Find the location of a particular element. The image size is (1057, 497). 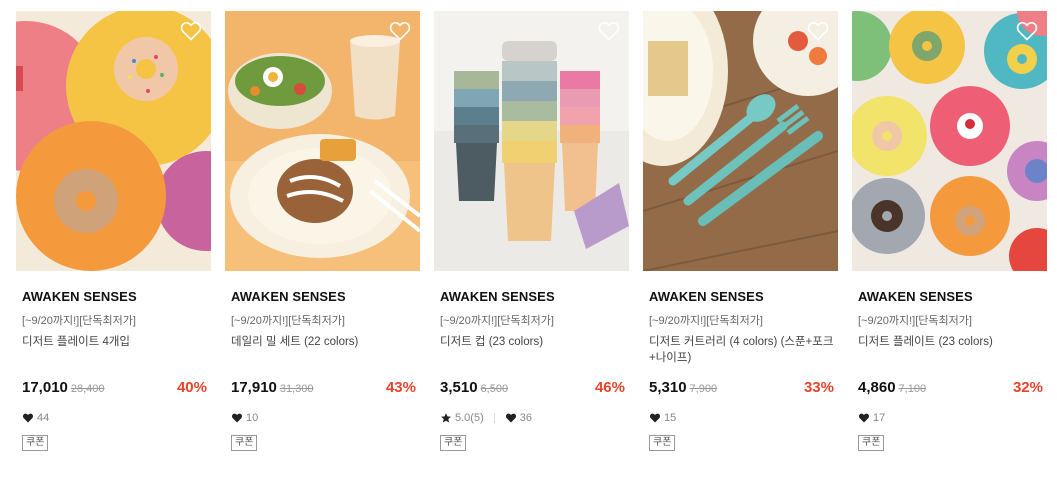

original-price: 28,400 is located at coordinates (87, 389).